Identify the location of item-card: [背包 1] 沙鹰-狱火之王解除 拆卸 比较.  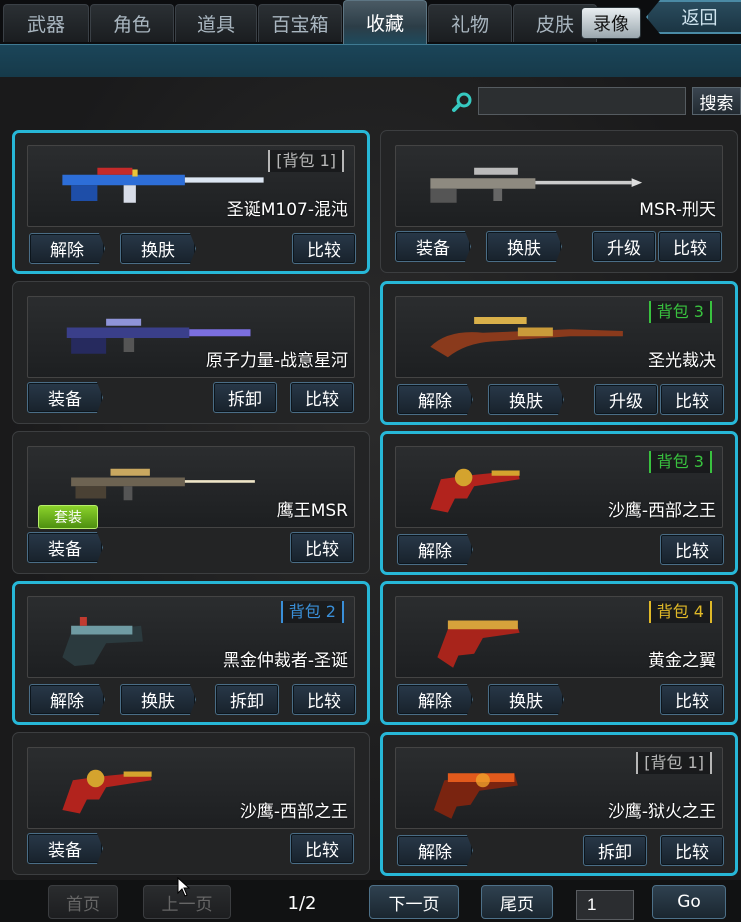
(559, 804).